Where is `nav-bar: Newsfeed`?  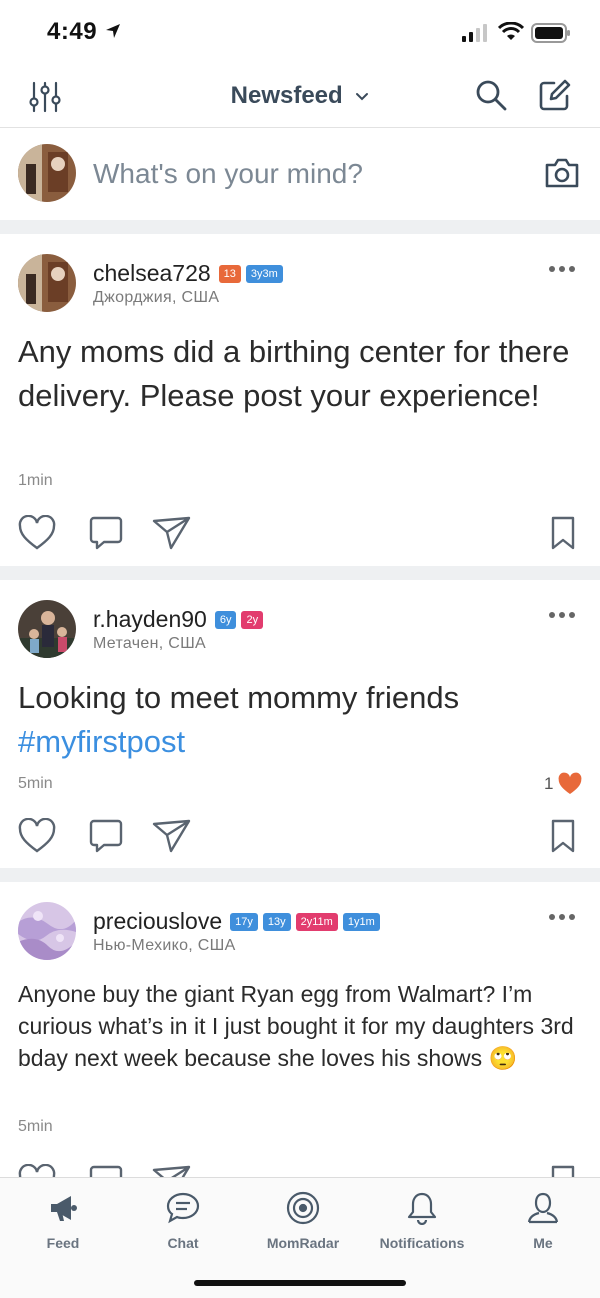 nav-bar: Newsfeed is located at coordinates (300, 96).